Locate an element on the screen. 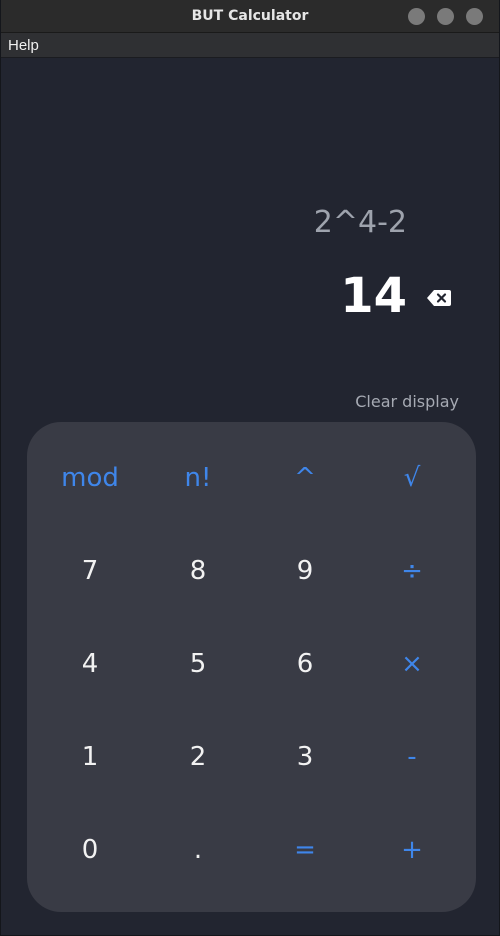  key-5: 5 is located at coordinates (198, 664).